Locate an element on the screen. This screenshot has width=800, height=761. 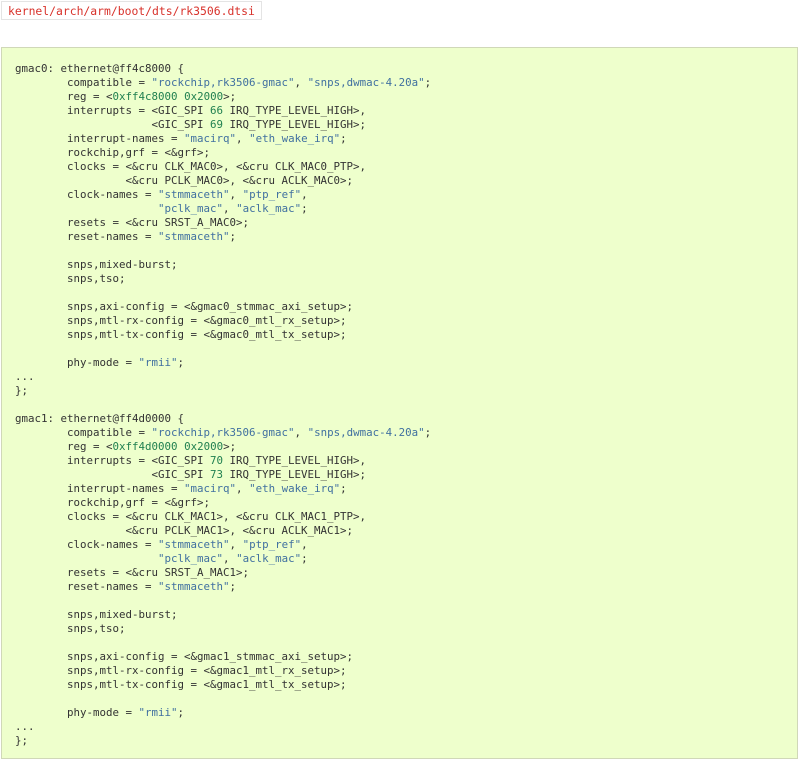
code-line: reg = <0xff4c8000 0x2000>; is located at coordinates (125, 96).